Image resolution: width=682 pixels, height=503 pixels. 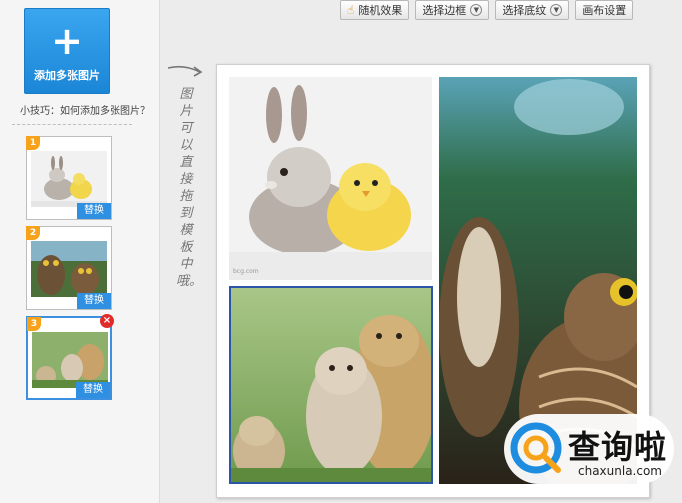 I want to click on thumbnail-1: 1 替换, so click(x=69, y=178).